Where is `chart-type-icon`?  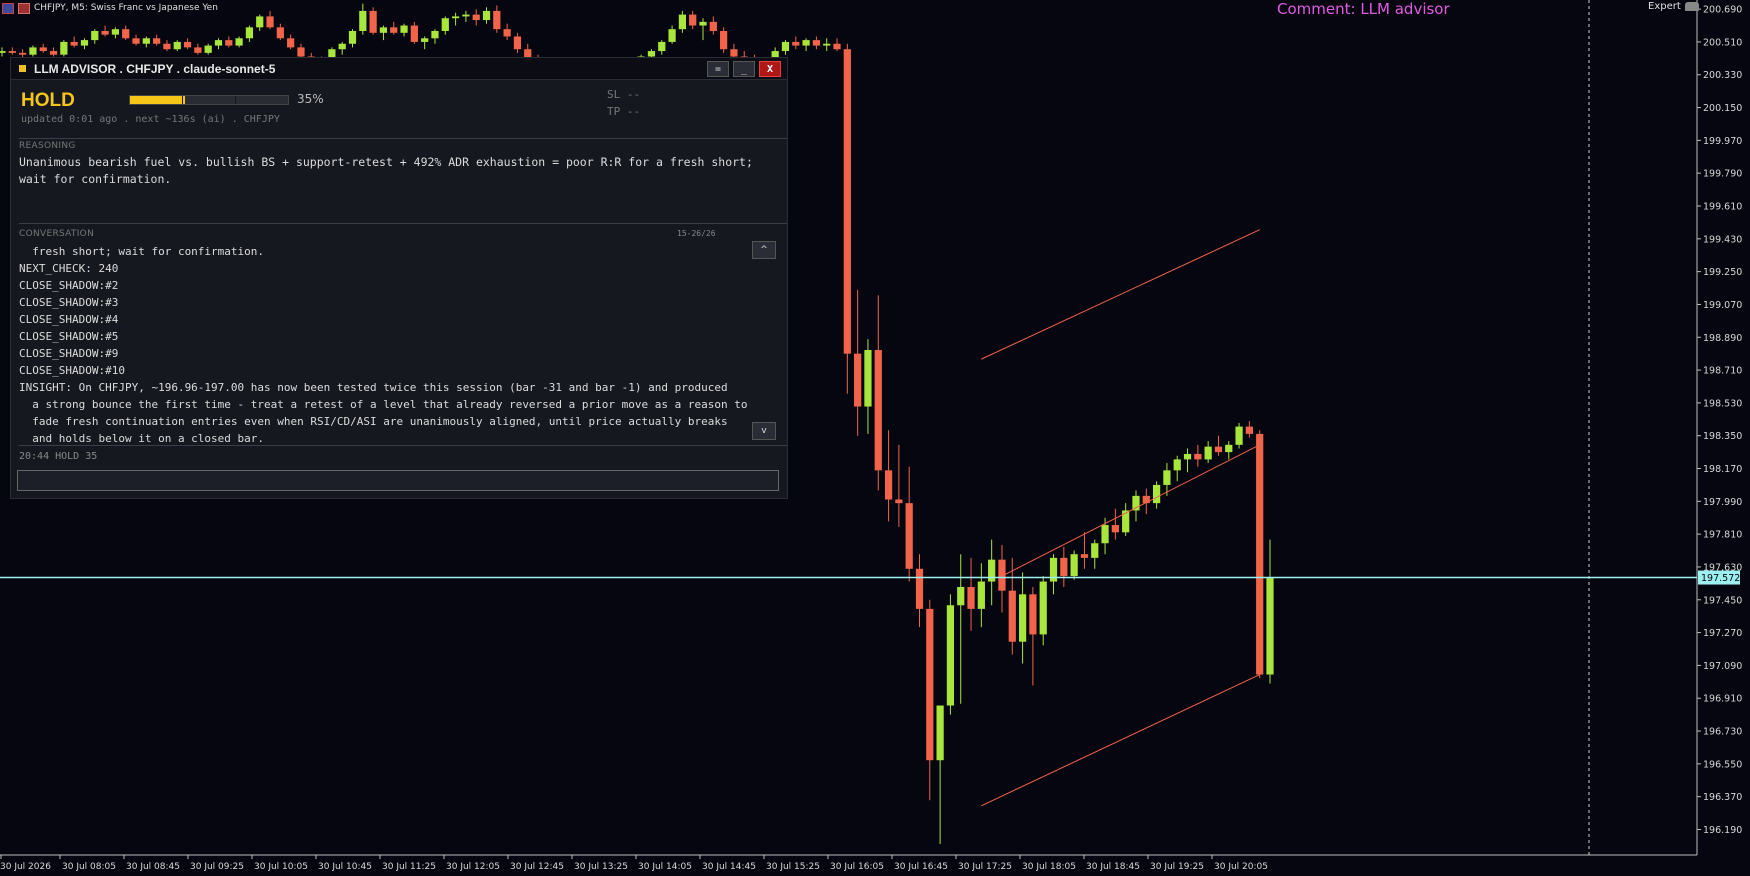 chart-type-icon is located at coordinates (24, 8).